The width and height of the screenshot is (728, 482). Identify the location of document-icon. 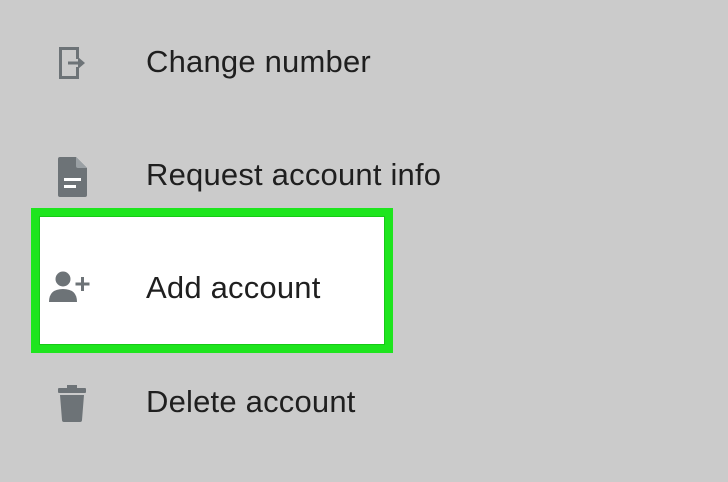
(72, 177).